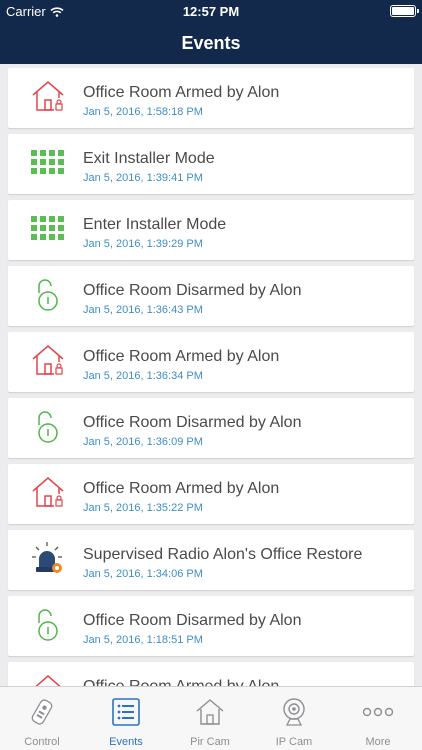  I want to click on tab-control: Control, so click(42, 718).